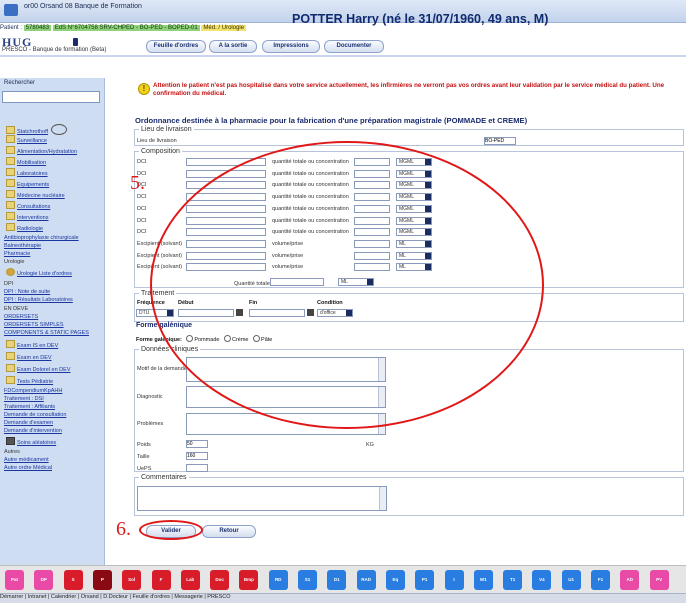 The width and height of the screenshot is (686, 603). I want to click on stethoscope-icon, so click(59, 129).